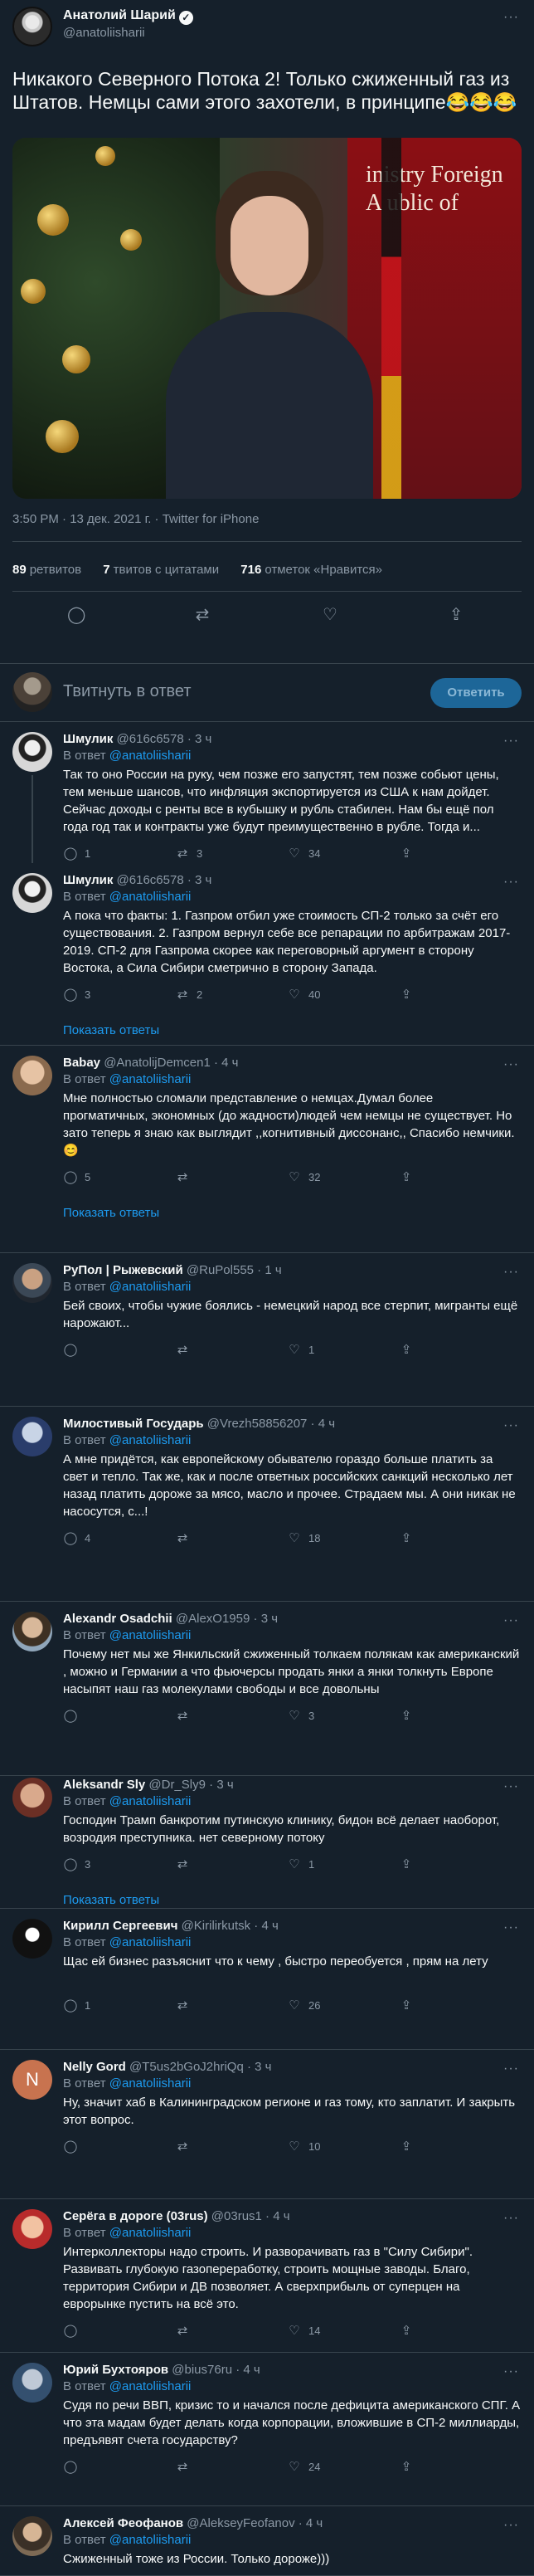  What do you see at coordinates (300, 1716) in the screenshot?
I see `like-button: ♡ 3` at bounding box center [300, 1716].